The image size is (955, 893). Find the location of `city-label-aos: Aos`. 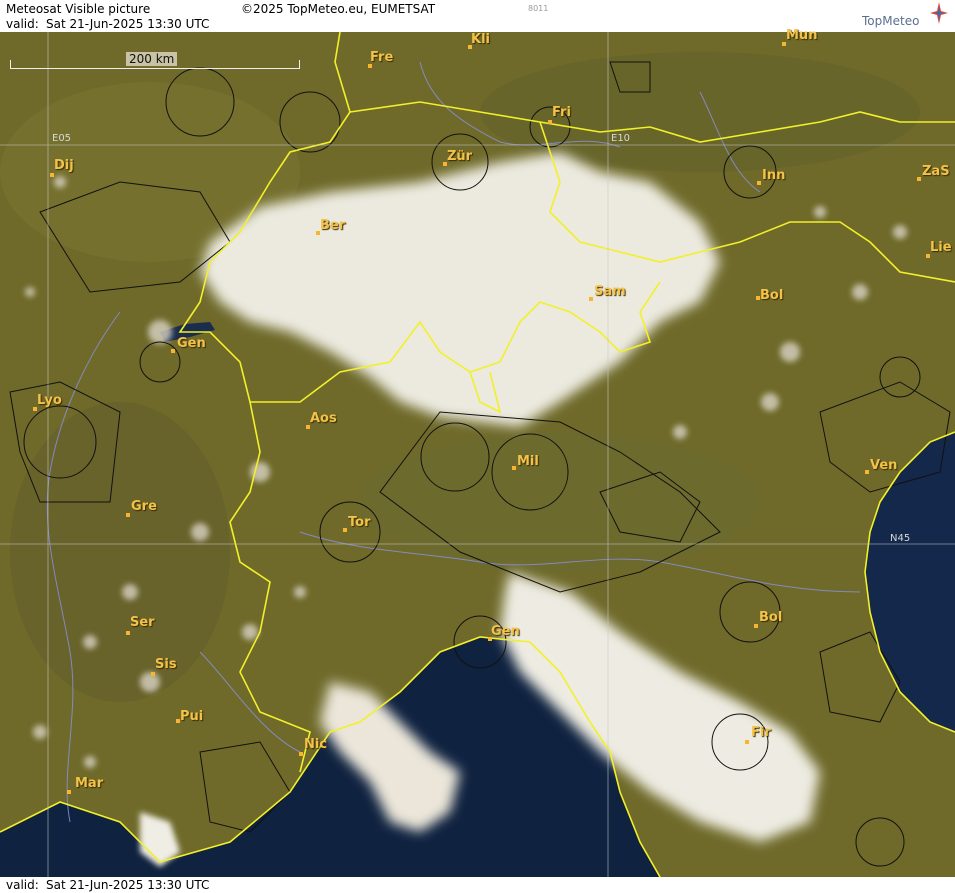

city-label-aos: Aos is located at coordinates (323, 418).